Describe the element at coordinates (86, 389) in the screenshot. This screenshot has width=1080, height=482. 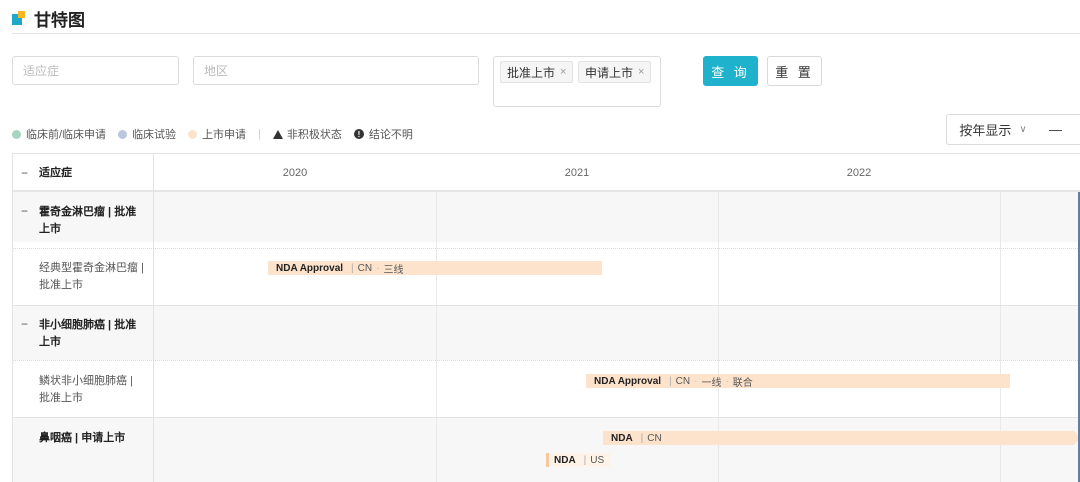
I see `indication-label: 鳞状非小细胞肺癌 | 批准上市` at that location.